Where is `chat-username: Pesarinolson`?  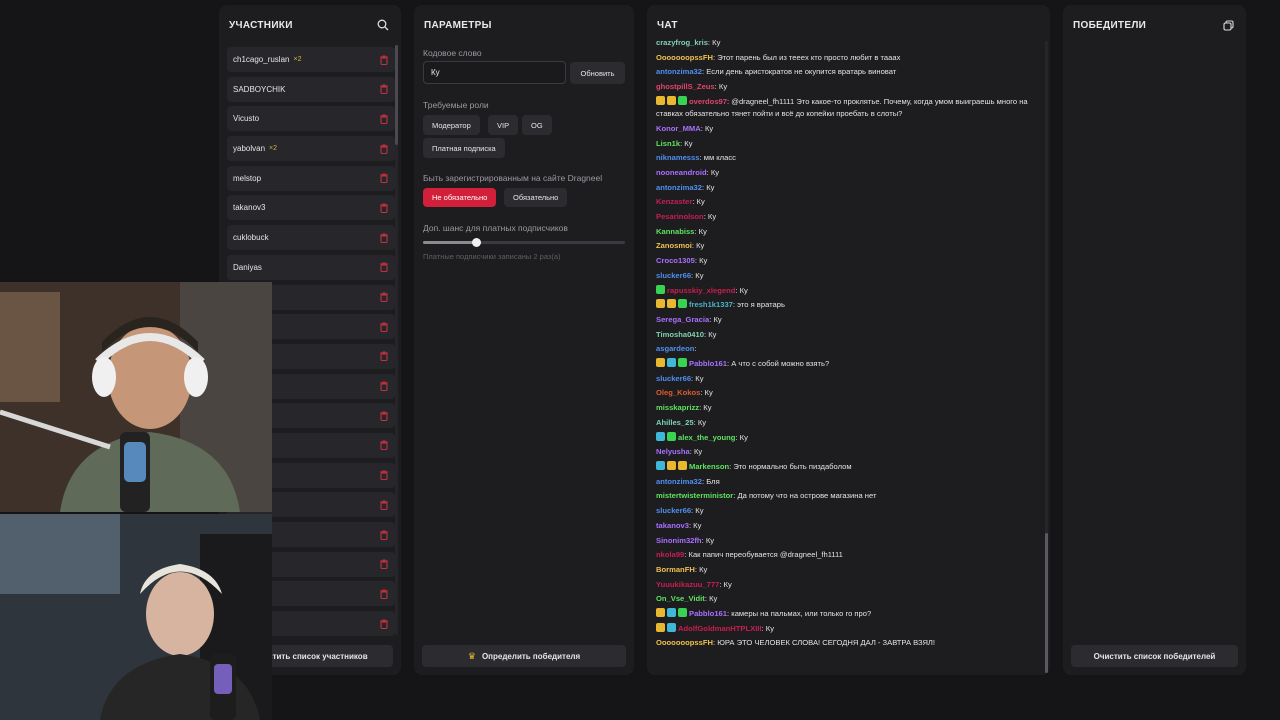
chat-username: Pesarinolson is located at coordinates (680, 216).